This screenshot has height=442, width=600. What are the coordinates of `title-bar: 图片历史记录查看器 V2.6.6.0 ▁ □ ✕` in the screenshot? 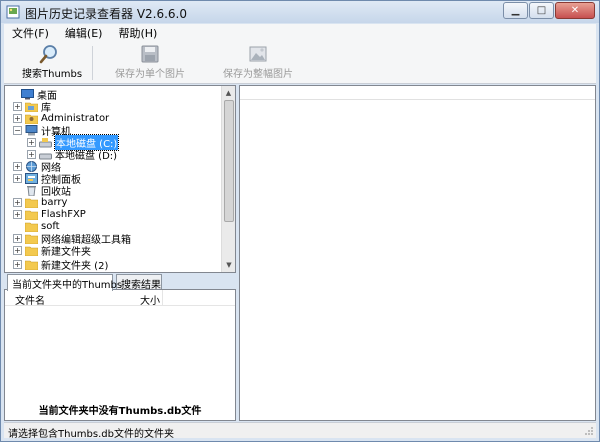 It's located at (300, 12).